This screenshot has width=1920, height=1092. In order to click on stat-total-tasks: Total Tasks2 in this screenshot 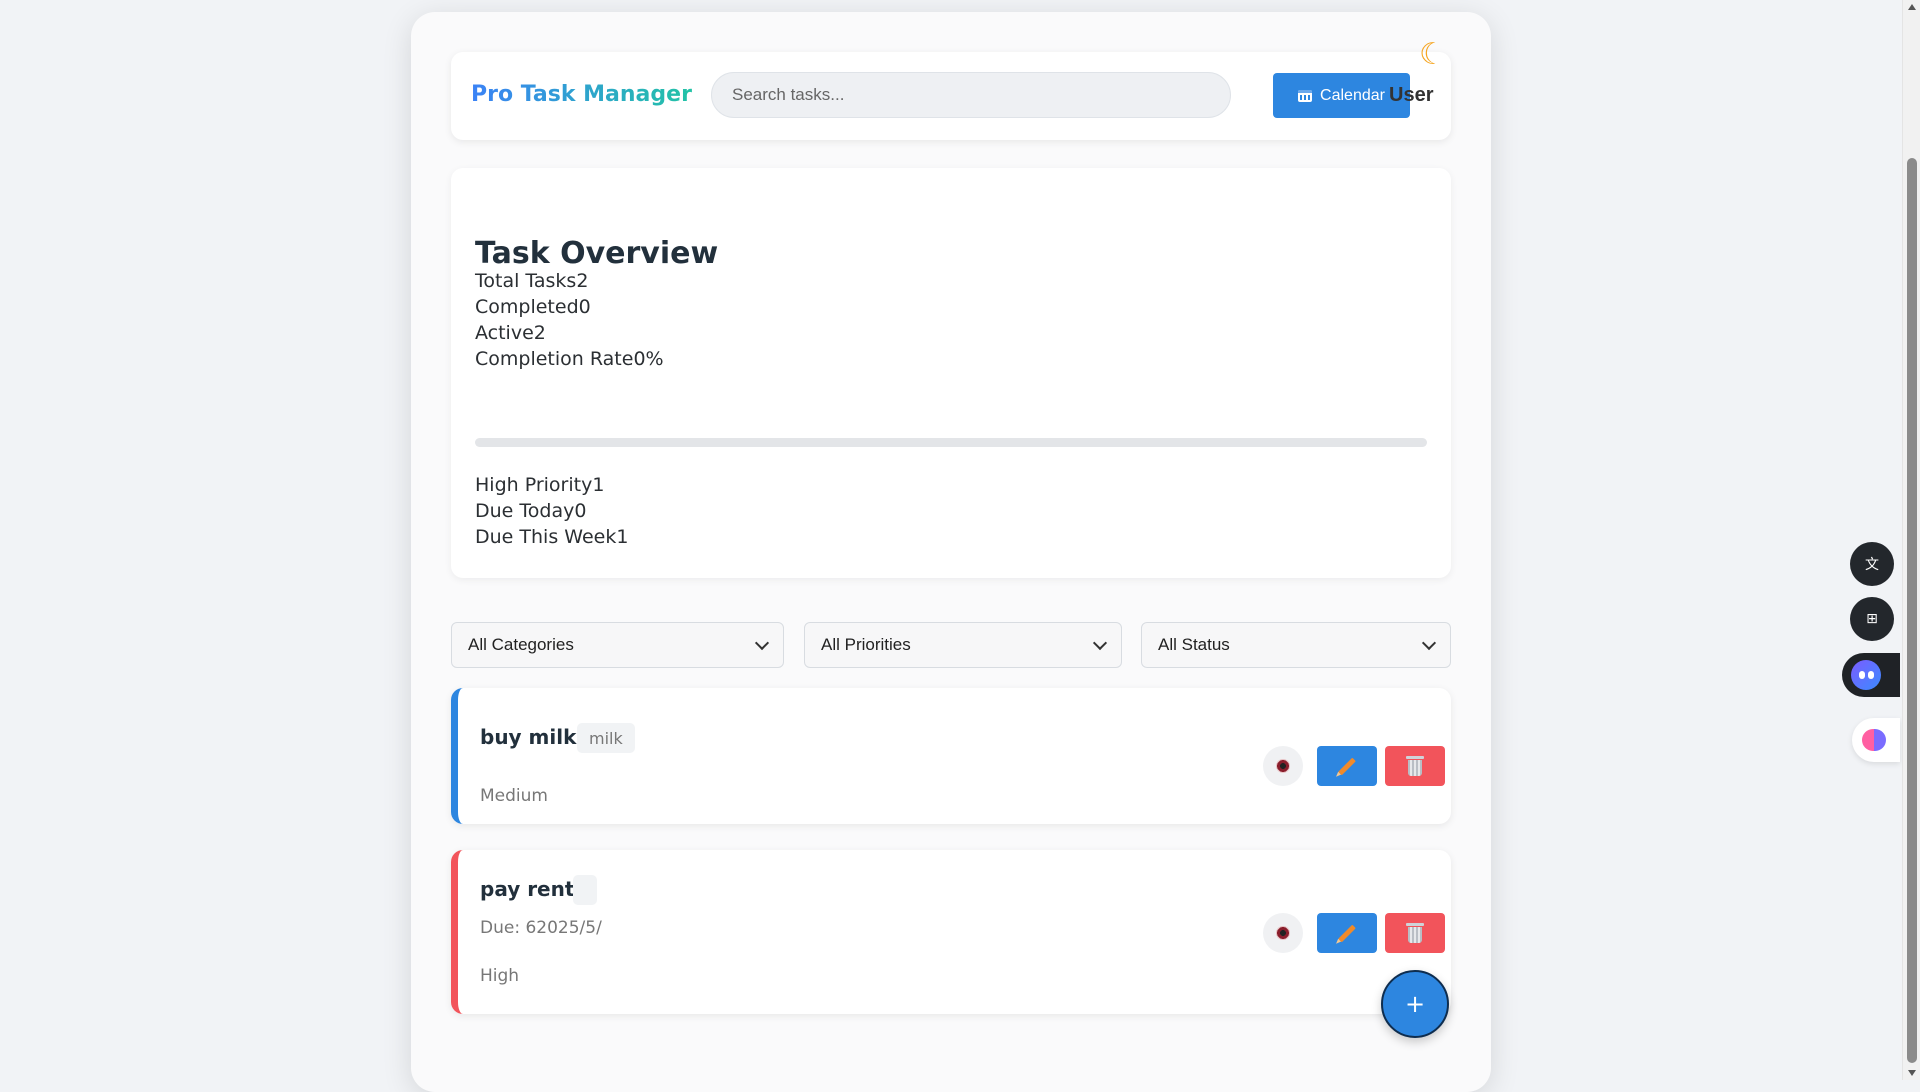, I will do `click(532, 281)`.